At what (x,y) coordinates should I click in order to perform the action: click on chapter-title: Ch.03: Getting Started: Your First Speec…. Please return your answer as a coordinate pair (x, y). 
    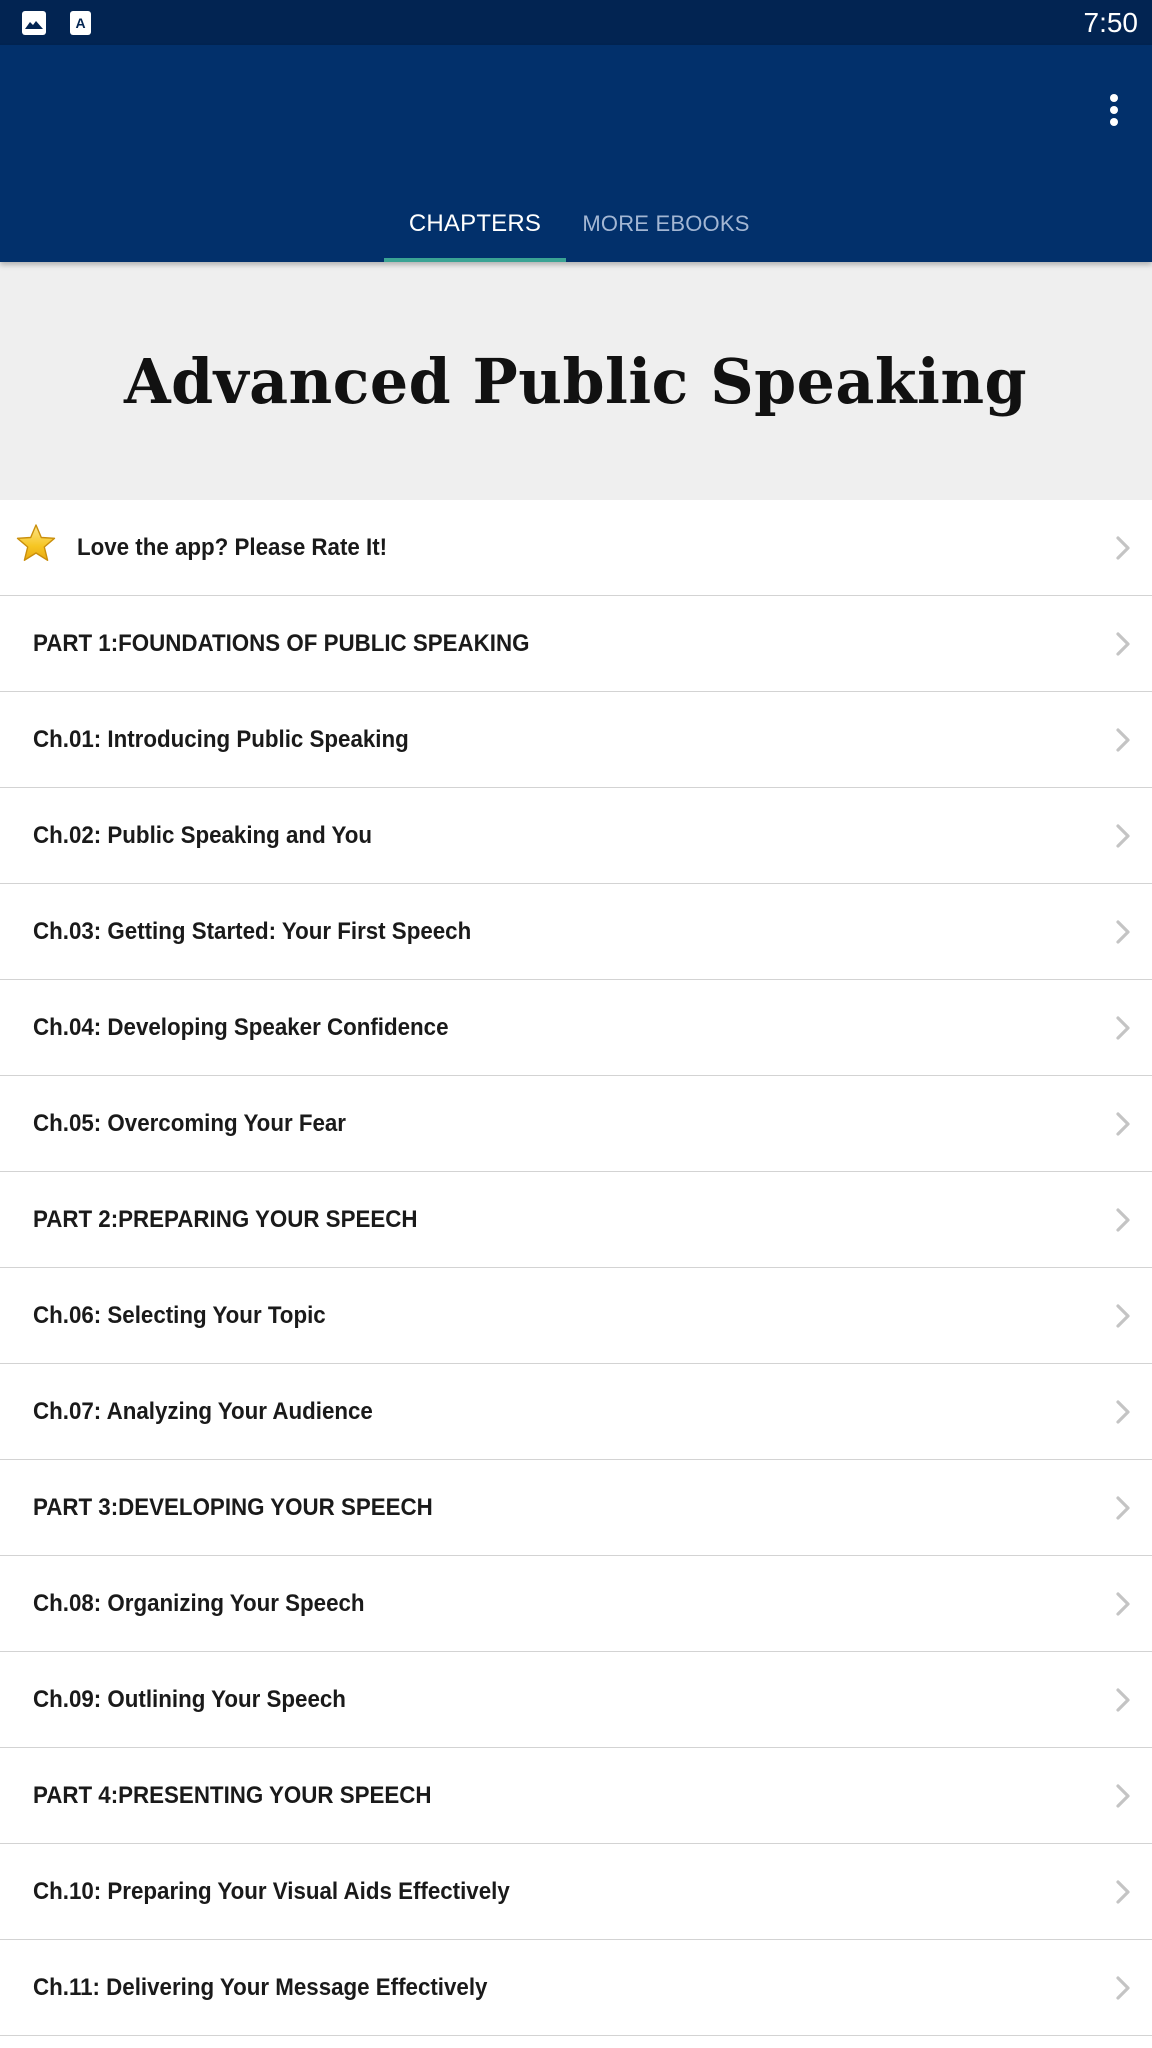
    Looking at the image, I should click on (252, 931).